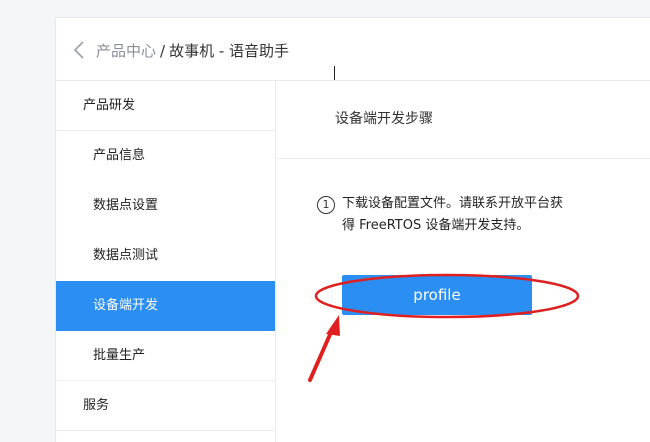  I want to click on sidebar-item-datapoint-settings: 数据点设置, so click(165, 206).